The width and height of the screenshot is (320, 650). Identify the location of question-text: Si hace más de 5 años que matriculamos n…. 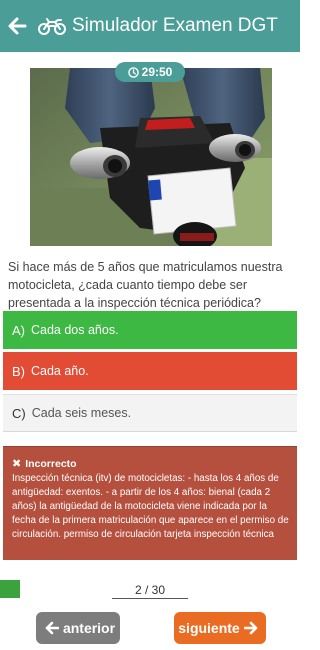
(145, 285).